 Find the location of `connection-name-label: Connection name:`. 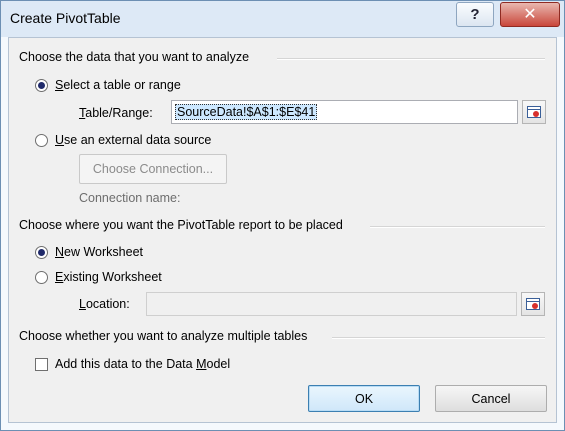

connection-name-label: Connection name: is located at coordinates (130, 198).